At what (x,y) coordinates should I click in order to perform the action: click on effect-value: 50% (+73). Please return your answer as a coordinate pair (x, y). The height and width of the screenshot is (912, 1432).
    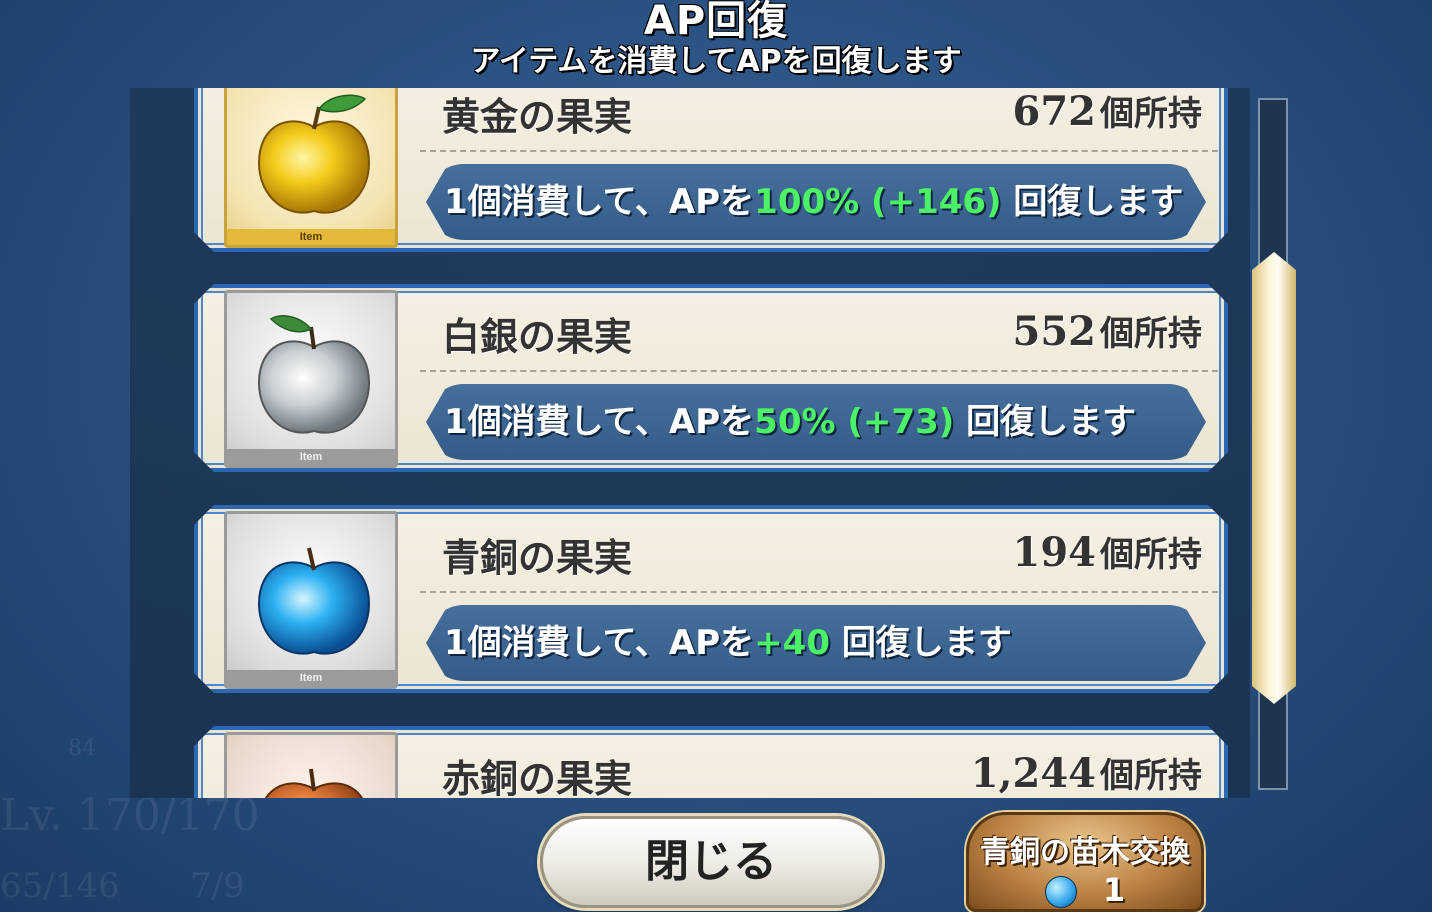
    Looking at the image, I should click on (854, 422).